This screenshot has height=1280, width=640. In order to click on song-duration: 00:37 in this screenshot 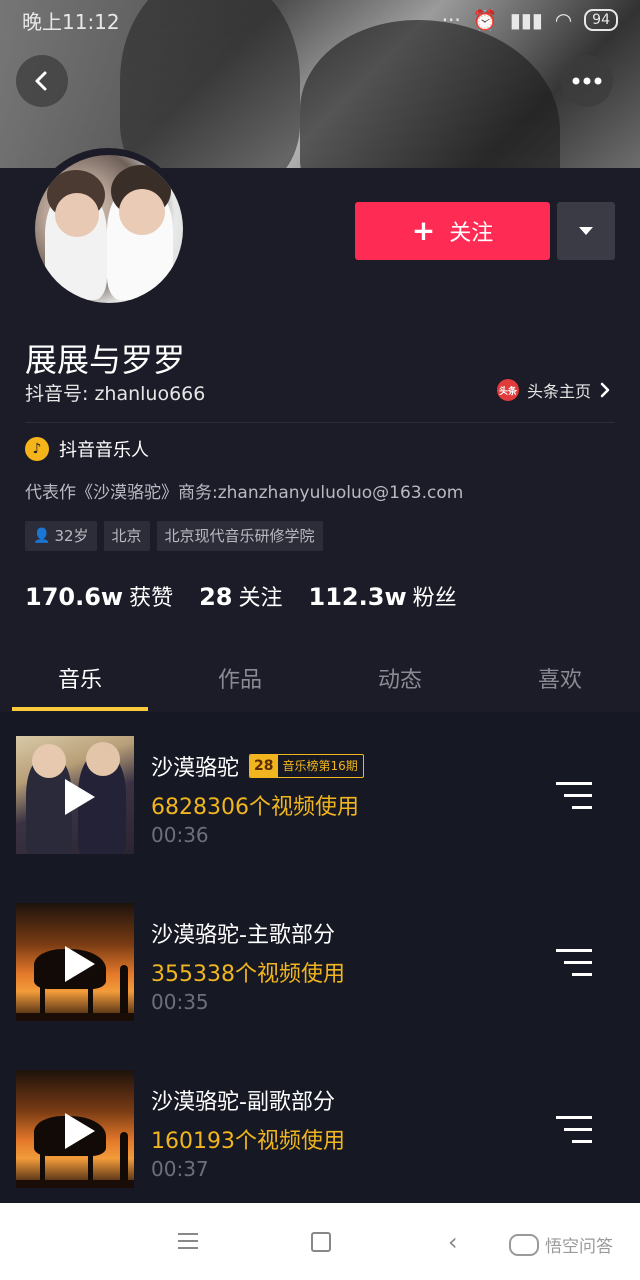, I will do `click(180, 1169)`.